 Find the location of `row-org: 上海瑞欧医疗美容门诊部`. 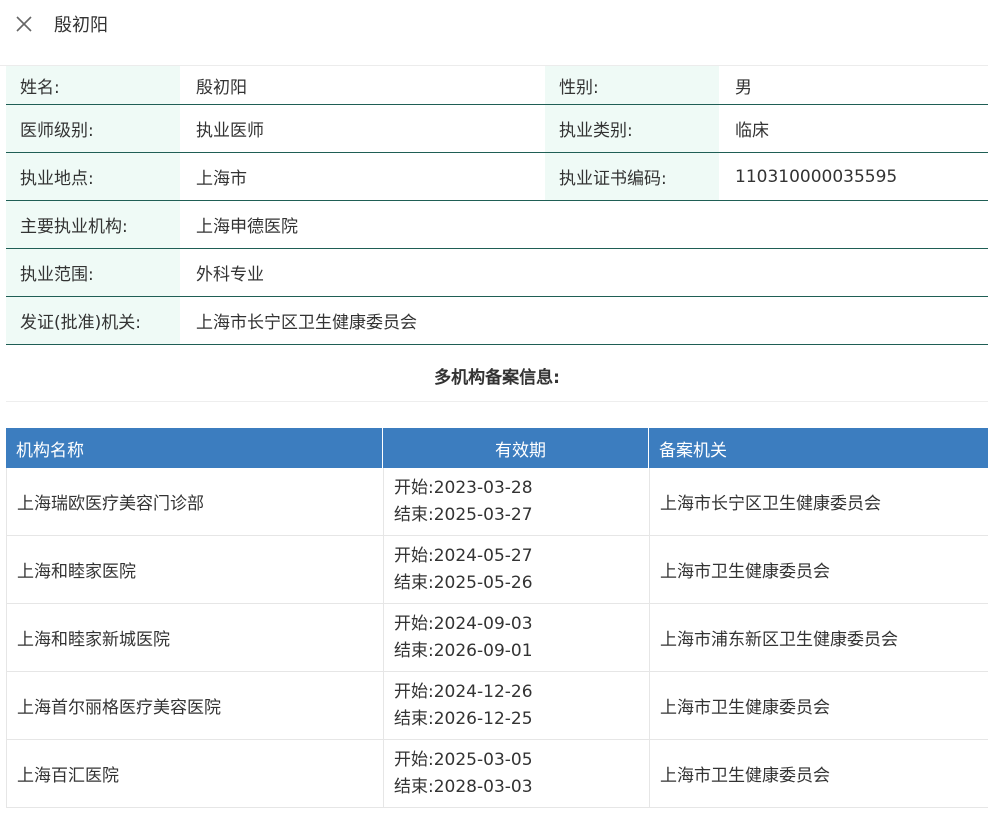

row-org: 上海瑞欧医疗美容门诊部 is located at coordinates (195, 501).